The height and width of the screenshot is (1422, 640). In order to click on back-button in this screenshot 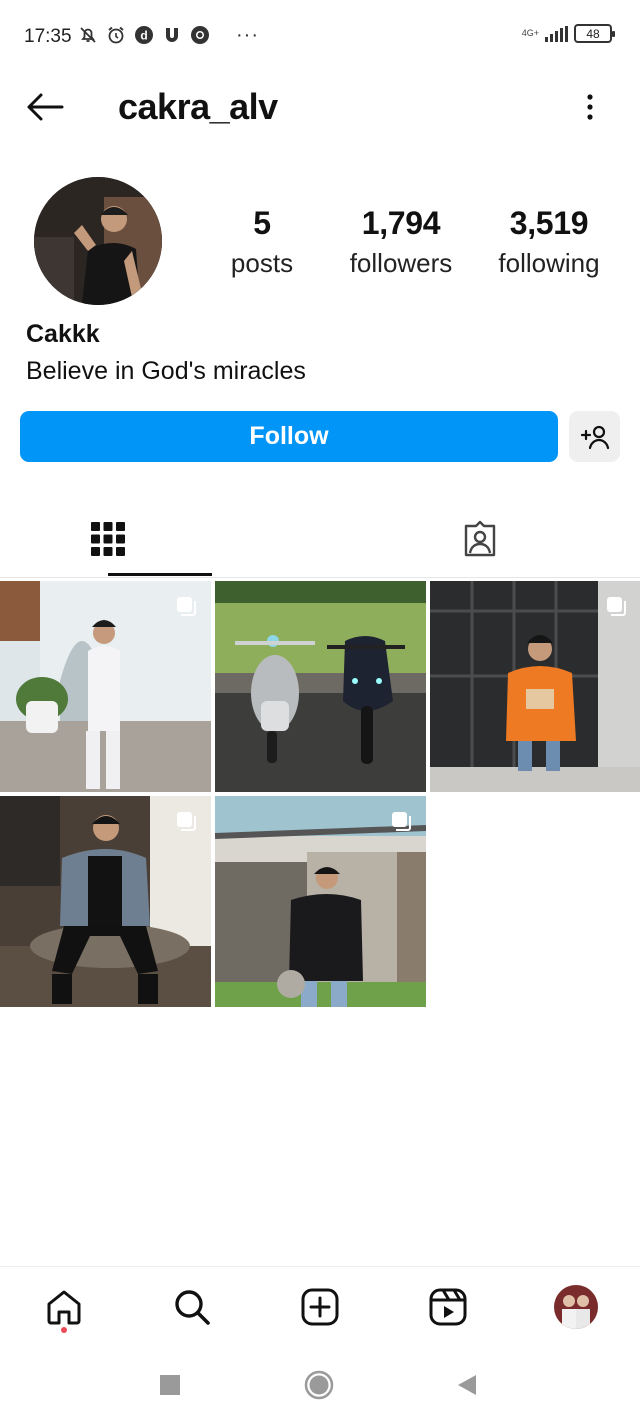, I will do `click(45, 107)`.